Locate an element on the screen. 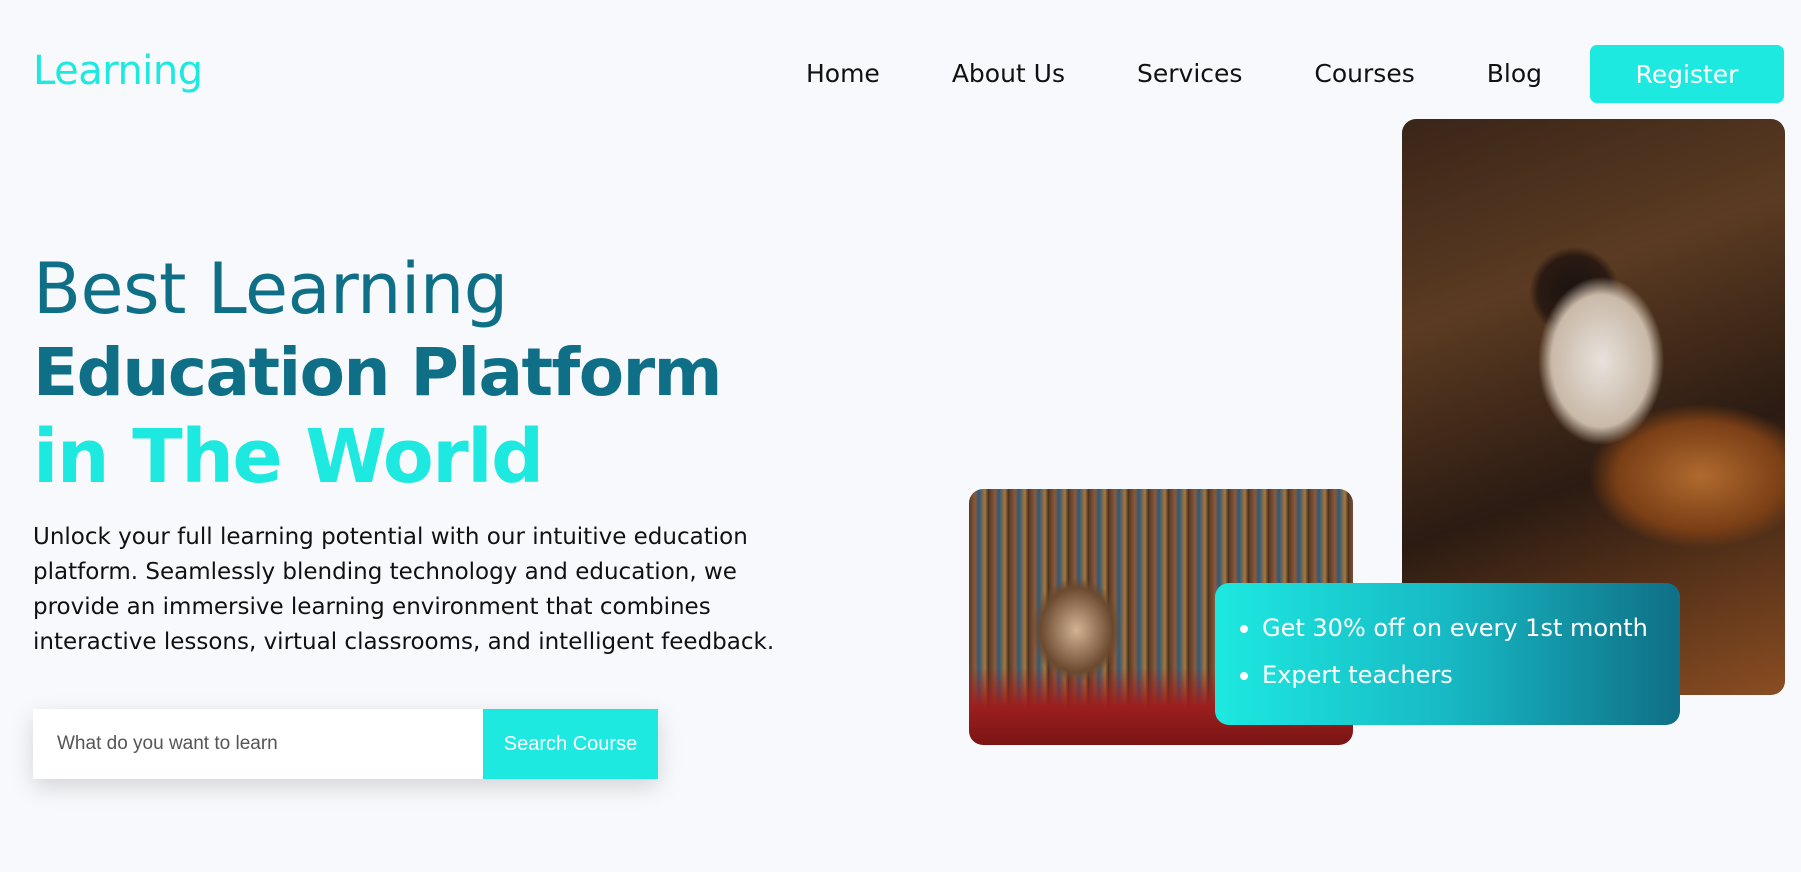 This screenshot has height=872, width=1801. nav-courses: Courses is located at coordinates (1364, 74).